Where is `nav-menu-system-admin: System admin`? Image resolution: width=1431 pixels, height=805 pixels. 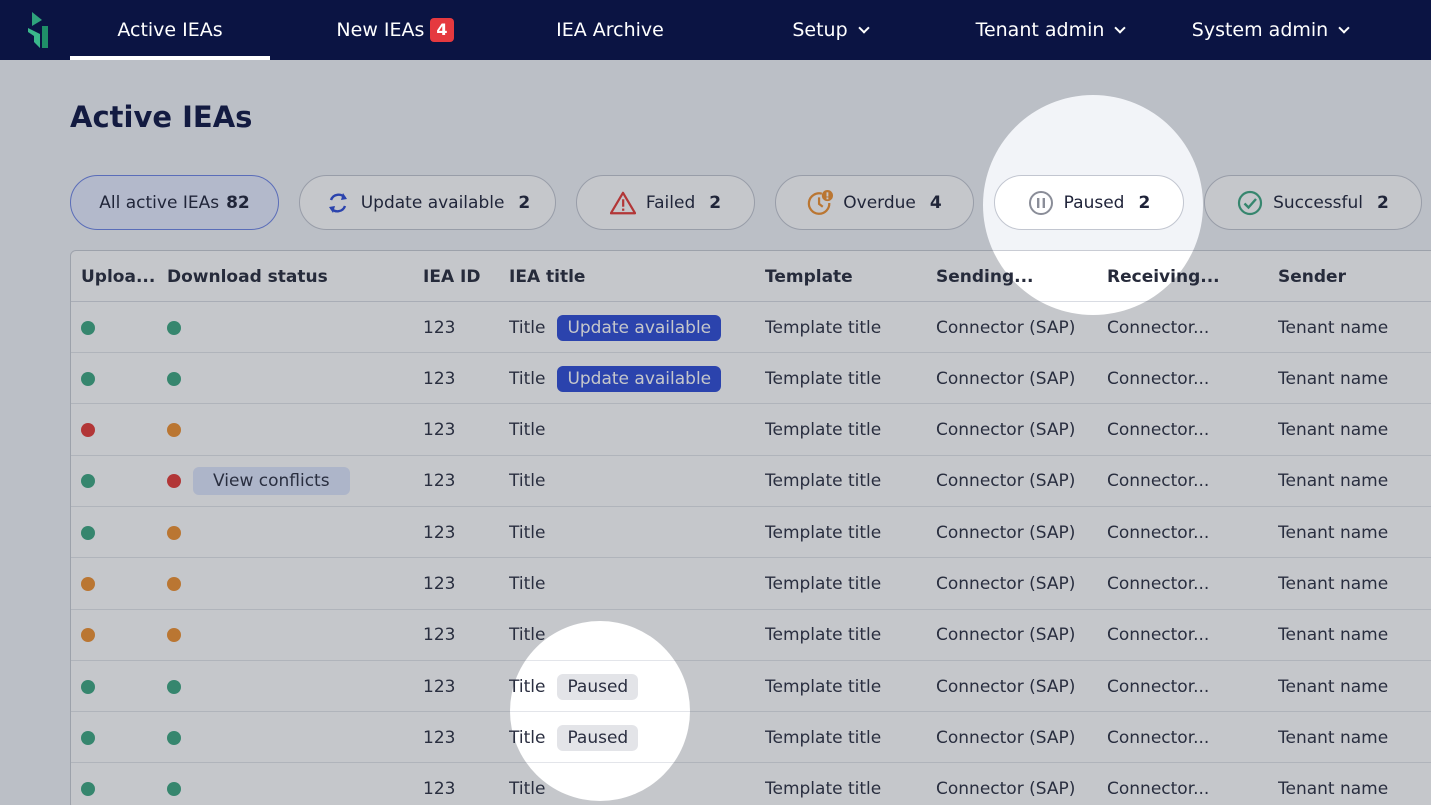 nav-menu-system-admin: System admin is located at coordinates (1270, 30).